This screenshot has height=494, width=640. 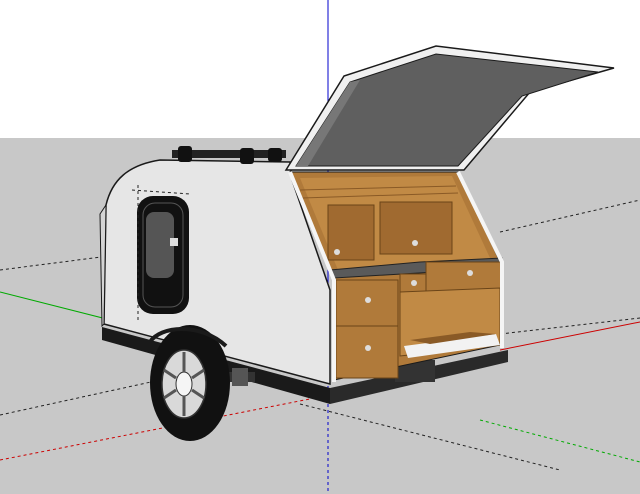 I want to click on drawer-right, so click(x=464, y=277).